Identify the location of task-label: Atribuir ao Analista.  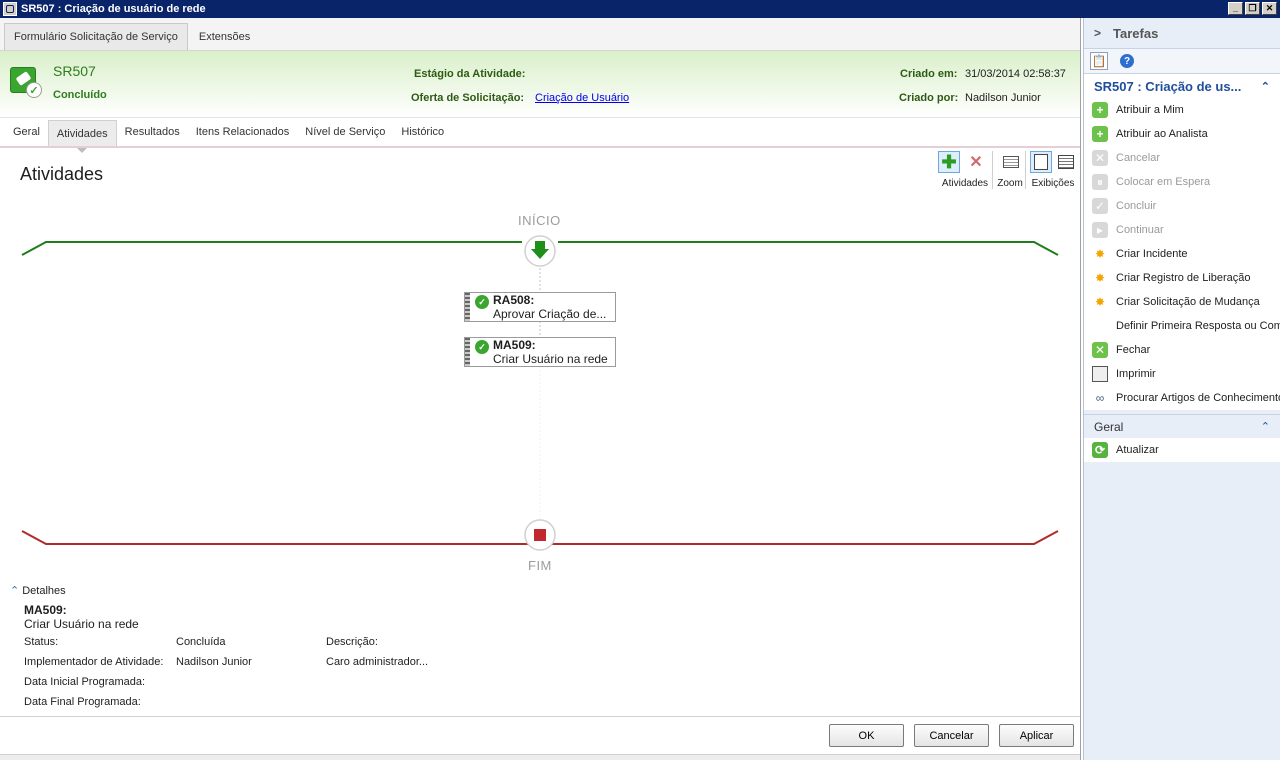
(1162, 134).